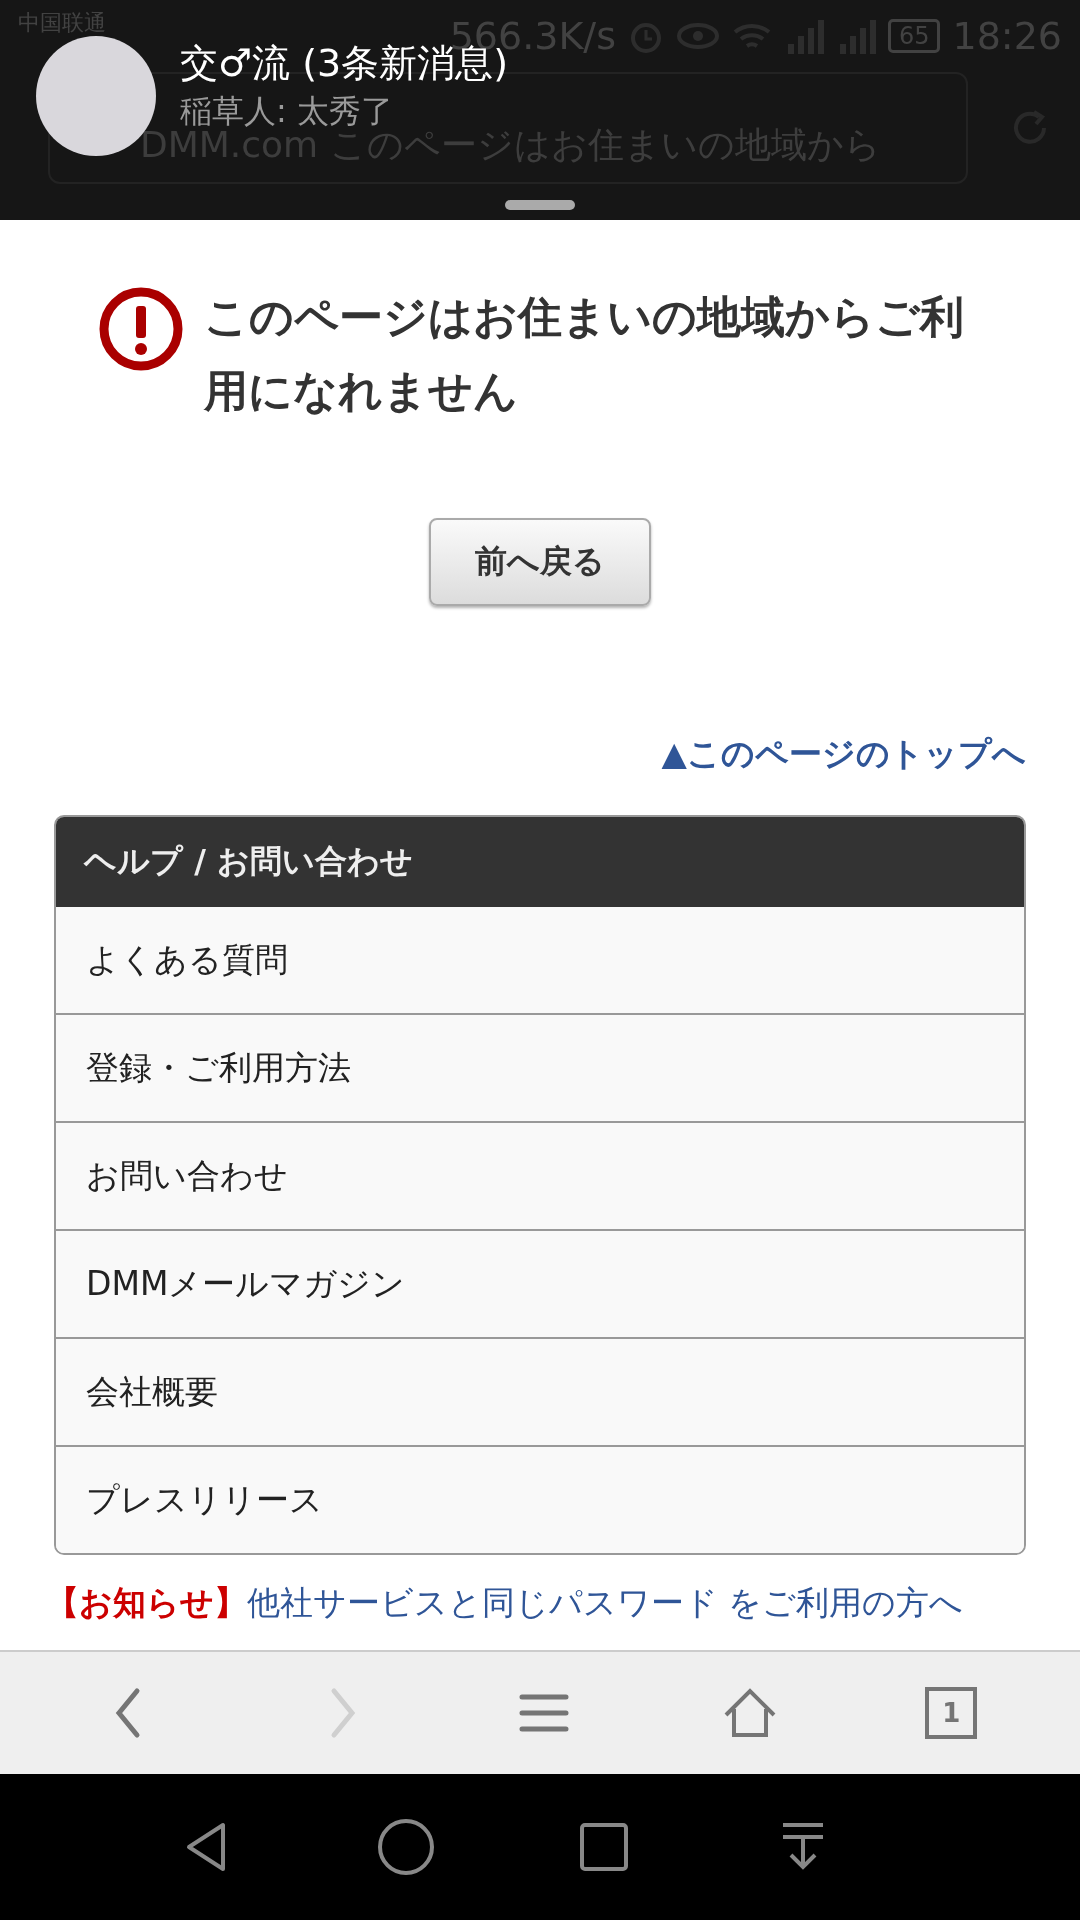 The width and height of the screenshot is (1080, 1920). I want to click on panel-header: ヘルプ / お問い合わせ, so click(540, 862).